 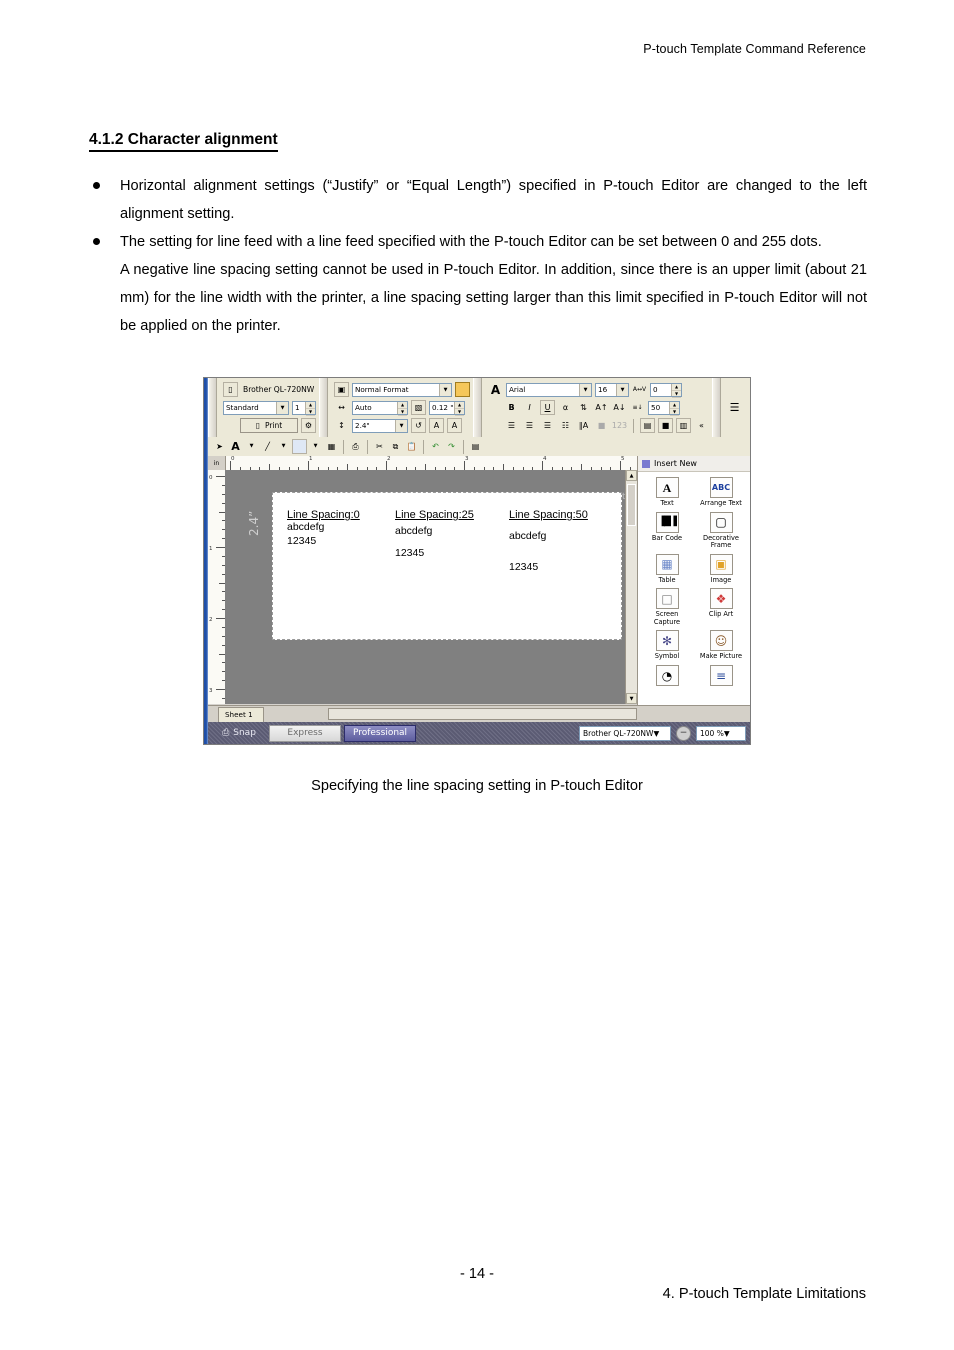 I want to click on print-button: ▯ Print, so click(x=269, y=425).